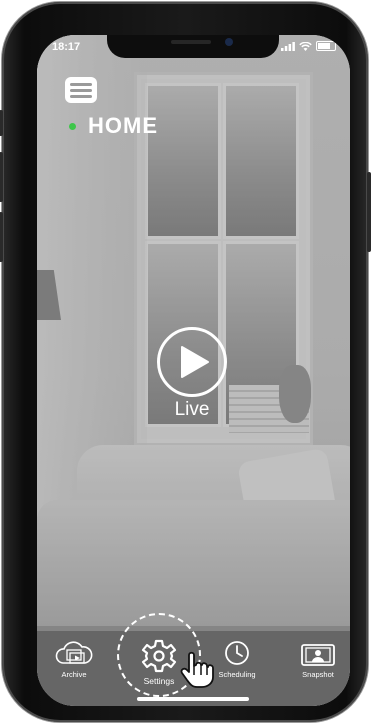  What do you see at coordinates (1, 177) in the screenshot?
I see `volume-up-button` at bounding box center [1, 177].